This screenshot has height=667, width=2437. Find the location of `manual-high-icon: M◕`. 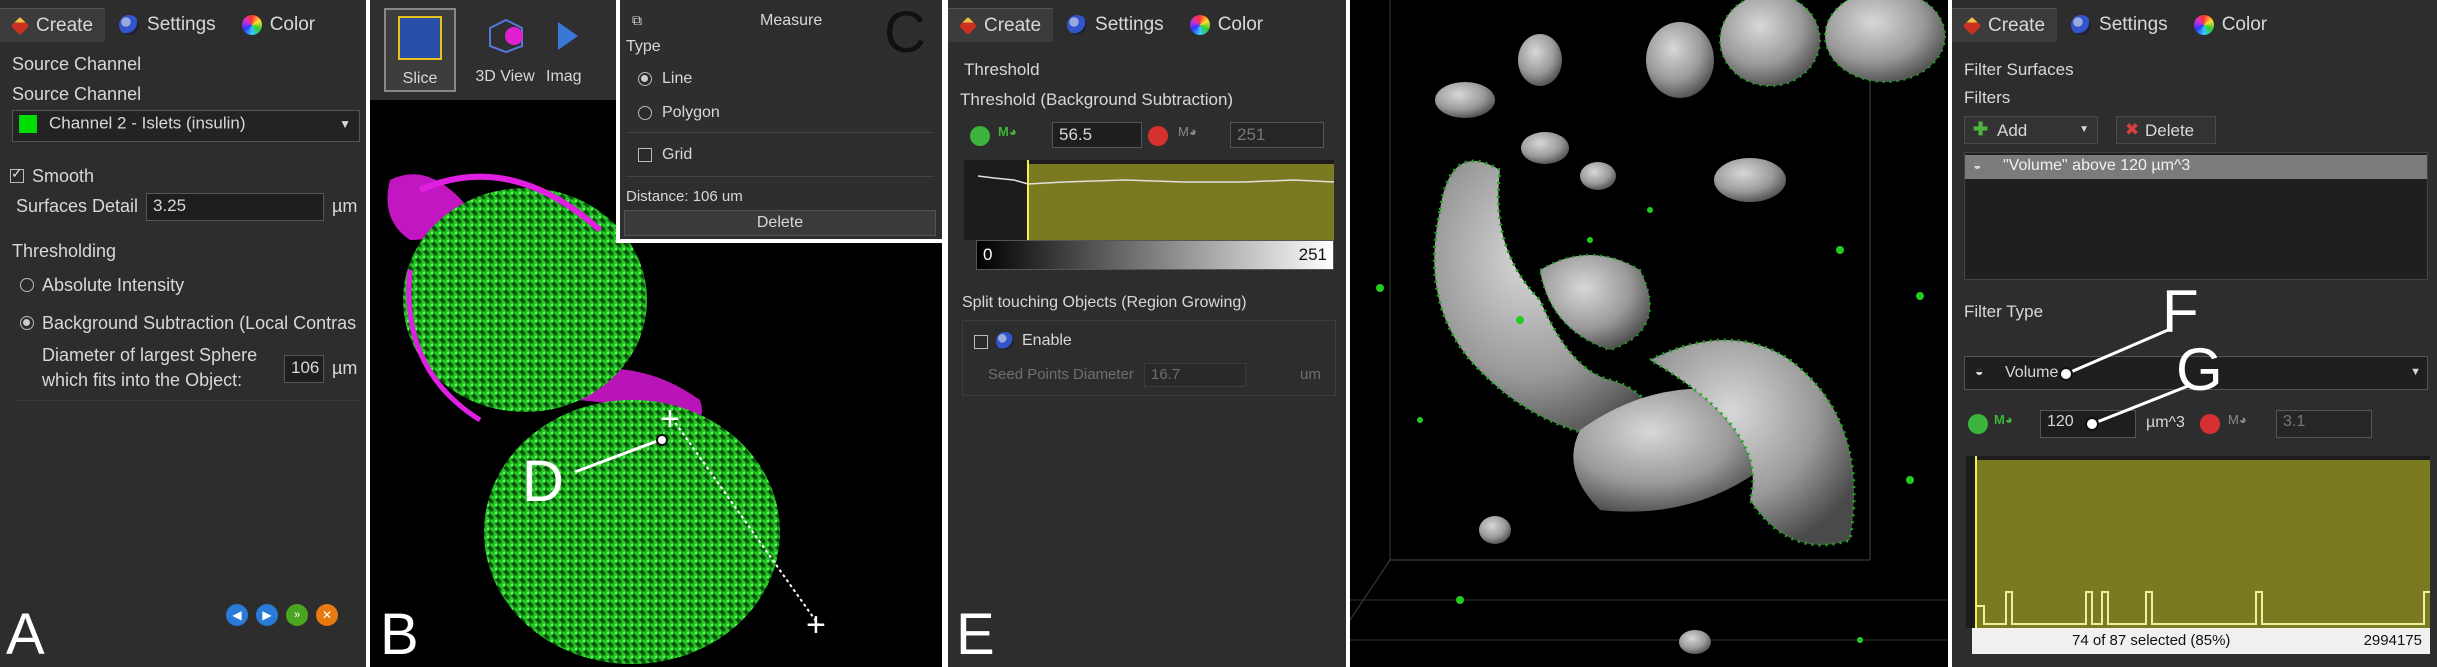

manual-high-icon: M◕ is located at coordinates (1187, 131).